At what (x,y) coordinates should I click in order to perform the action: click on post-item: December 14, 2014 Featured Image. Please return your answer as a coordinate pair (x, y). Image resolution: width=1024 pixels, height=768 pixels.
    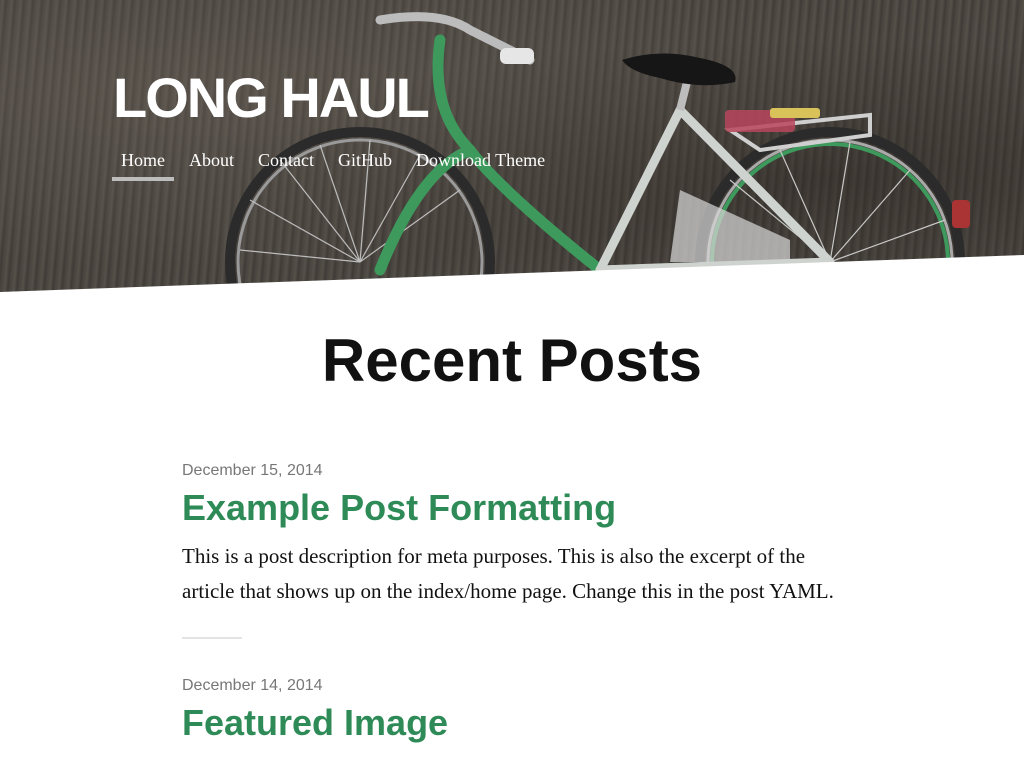
    Looking at the image, I should click on (517, 710).